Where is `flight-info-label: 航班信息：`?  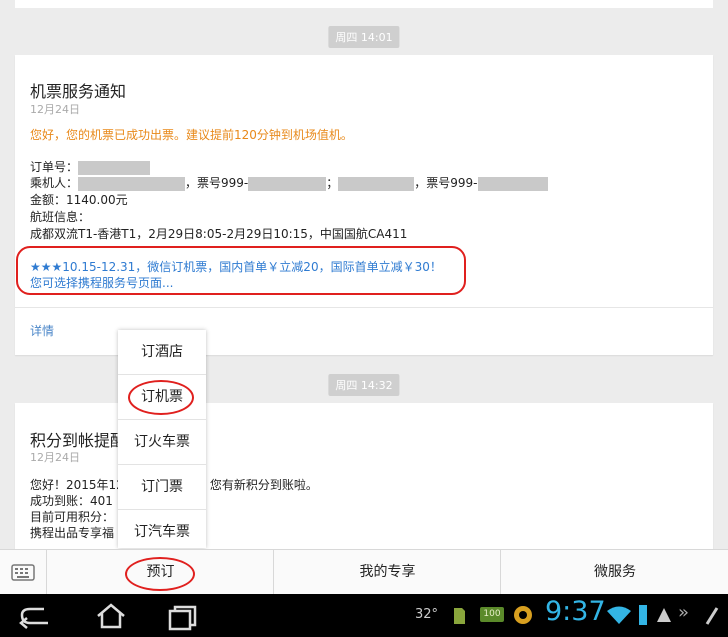 flight-info-label: 航班信息： is located at coordinates (60, 217).